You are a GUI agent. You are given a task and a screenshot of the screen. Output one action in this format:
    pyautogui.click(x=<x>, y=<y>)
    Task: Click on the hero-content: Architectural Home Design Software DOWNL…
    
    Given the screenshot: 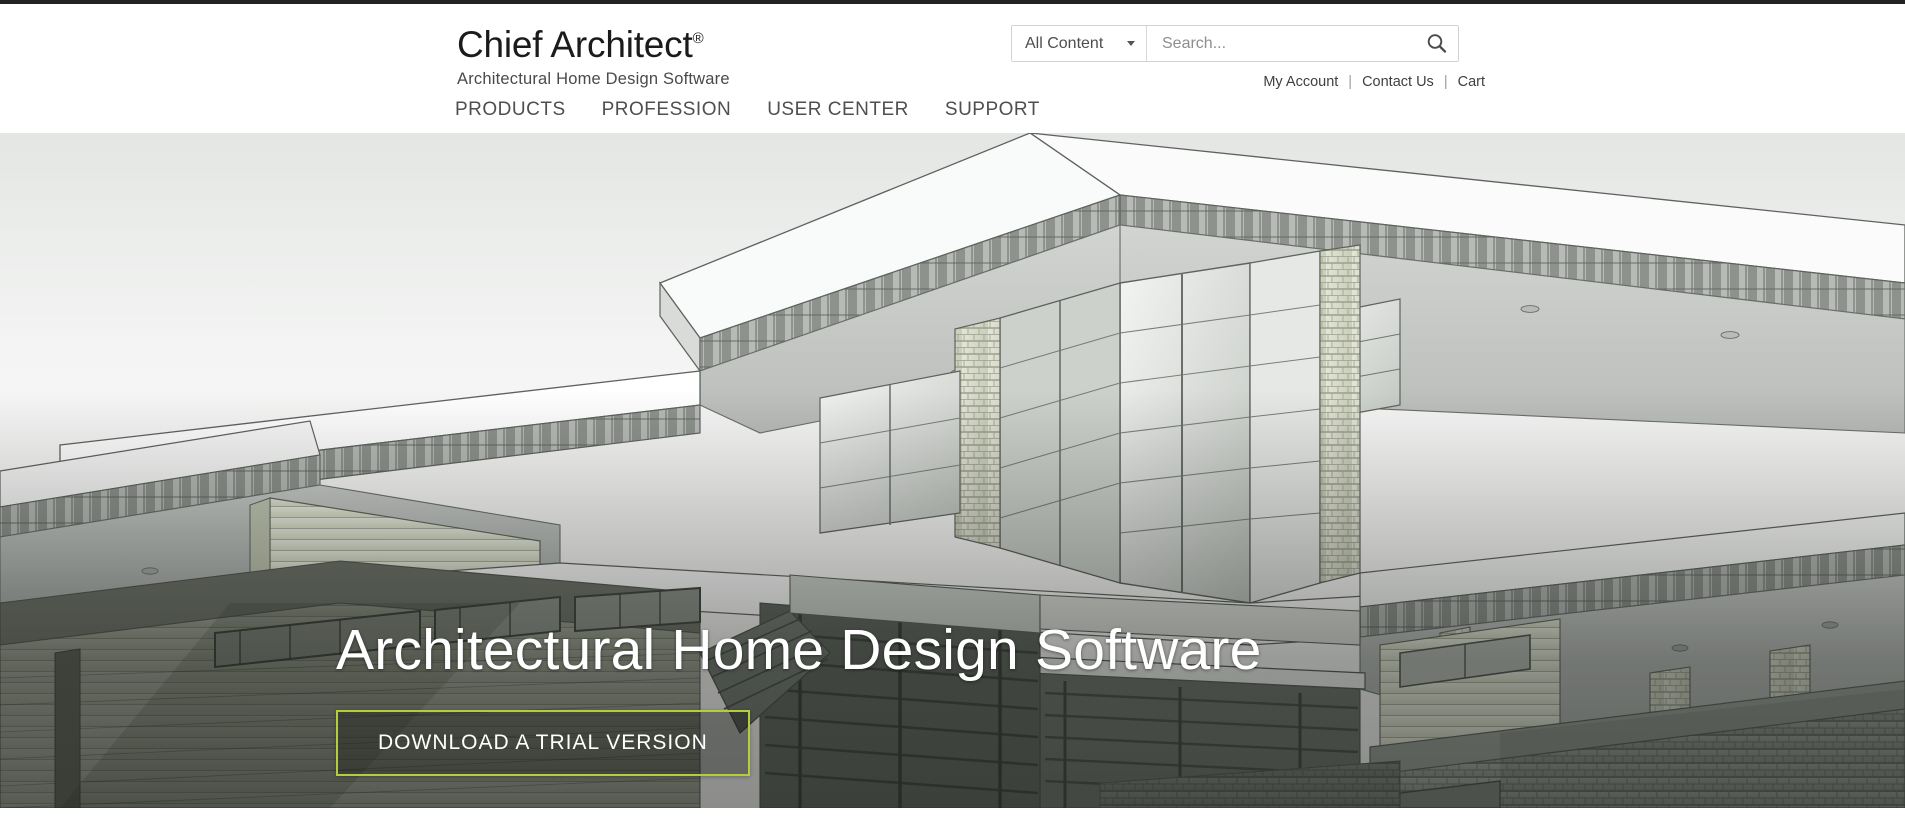 What is the action you would take?
    pyautogui.click(x=886, y=697)
    